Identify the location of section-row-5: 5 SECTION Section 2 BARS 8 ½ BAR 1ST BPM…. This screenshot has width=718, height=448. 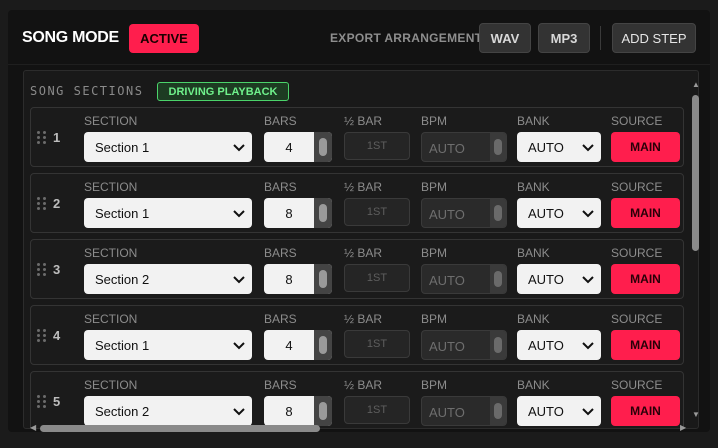
(357, 399).